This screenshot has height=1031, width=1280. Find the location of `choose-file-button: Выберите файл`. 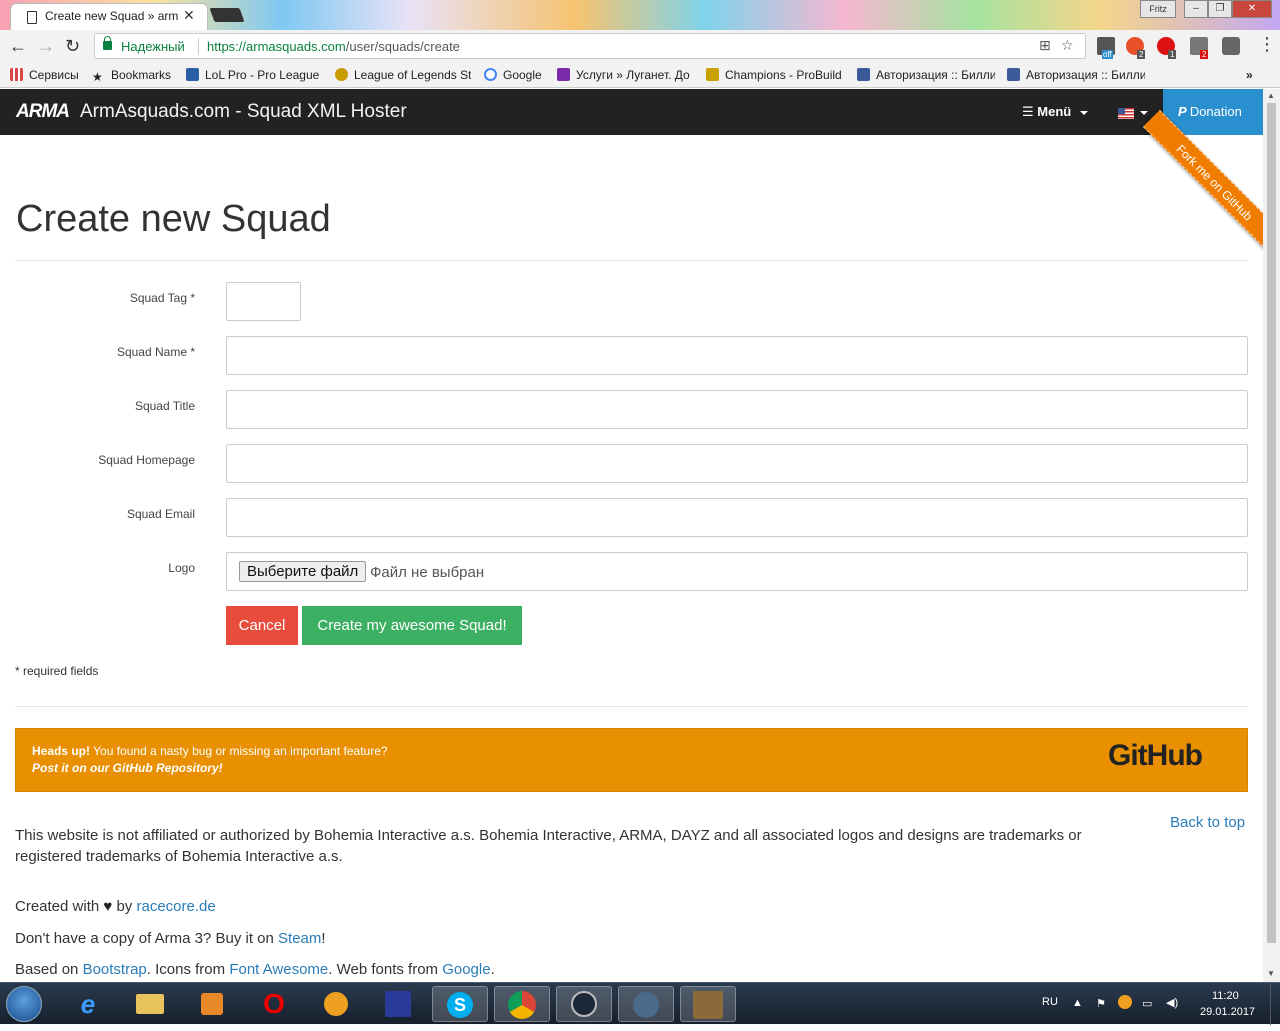

choose-file-button: Выберите файл is located at coordinates (303, 571).